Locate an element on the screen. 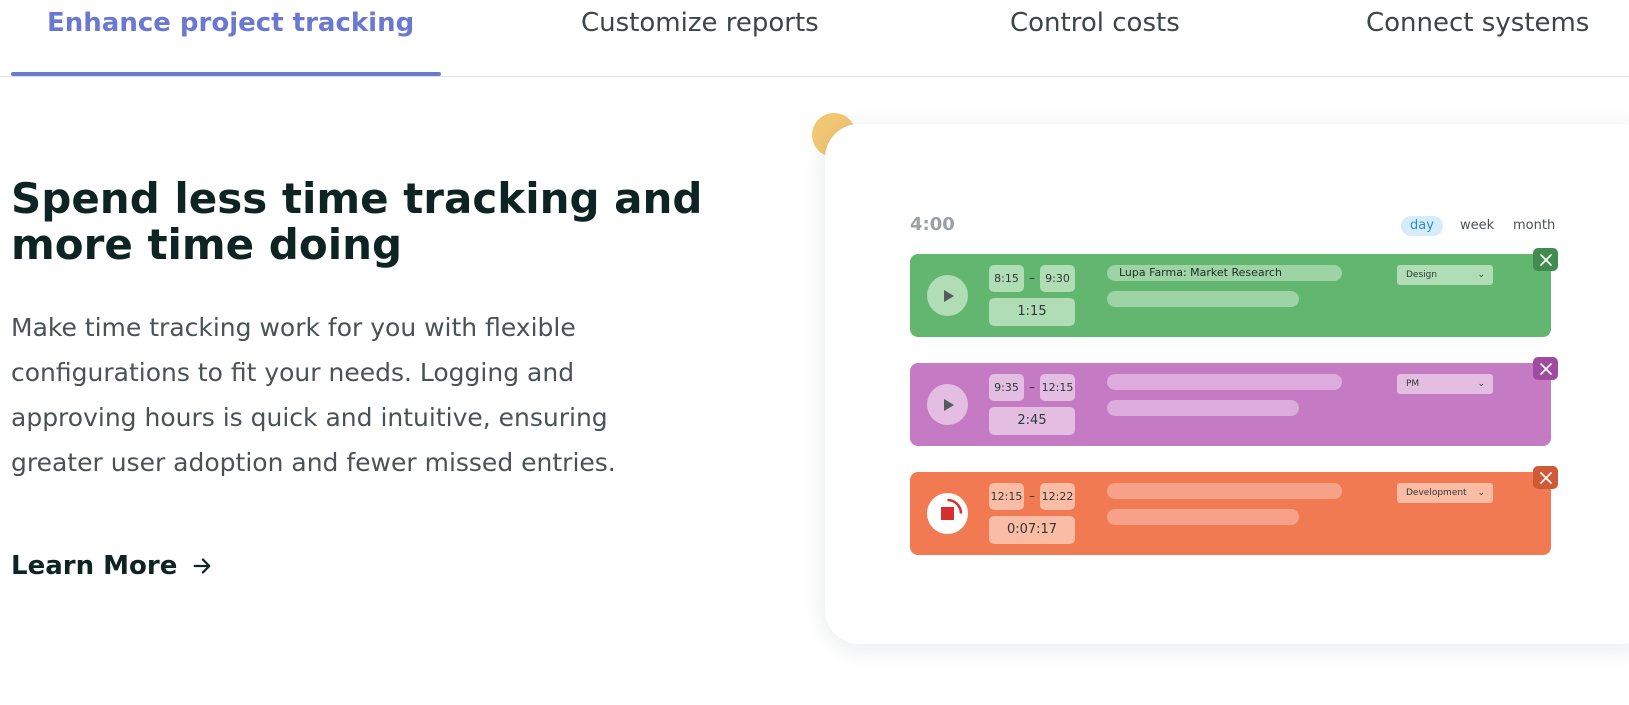 The image size is (1629, 705). stop-icon is located at coordinates (952, 509).